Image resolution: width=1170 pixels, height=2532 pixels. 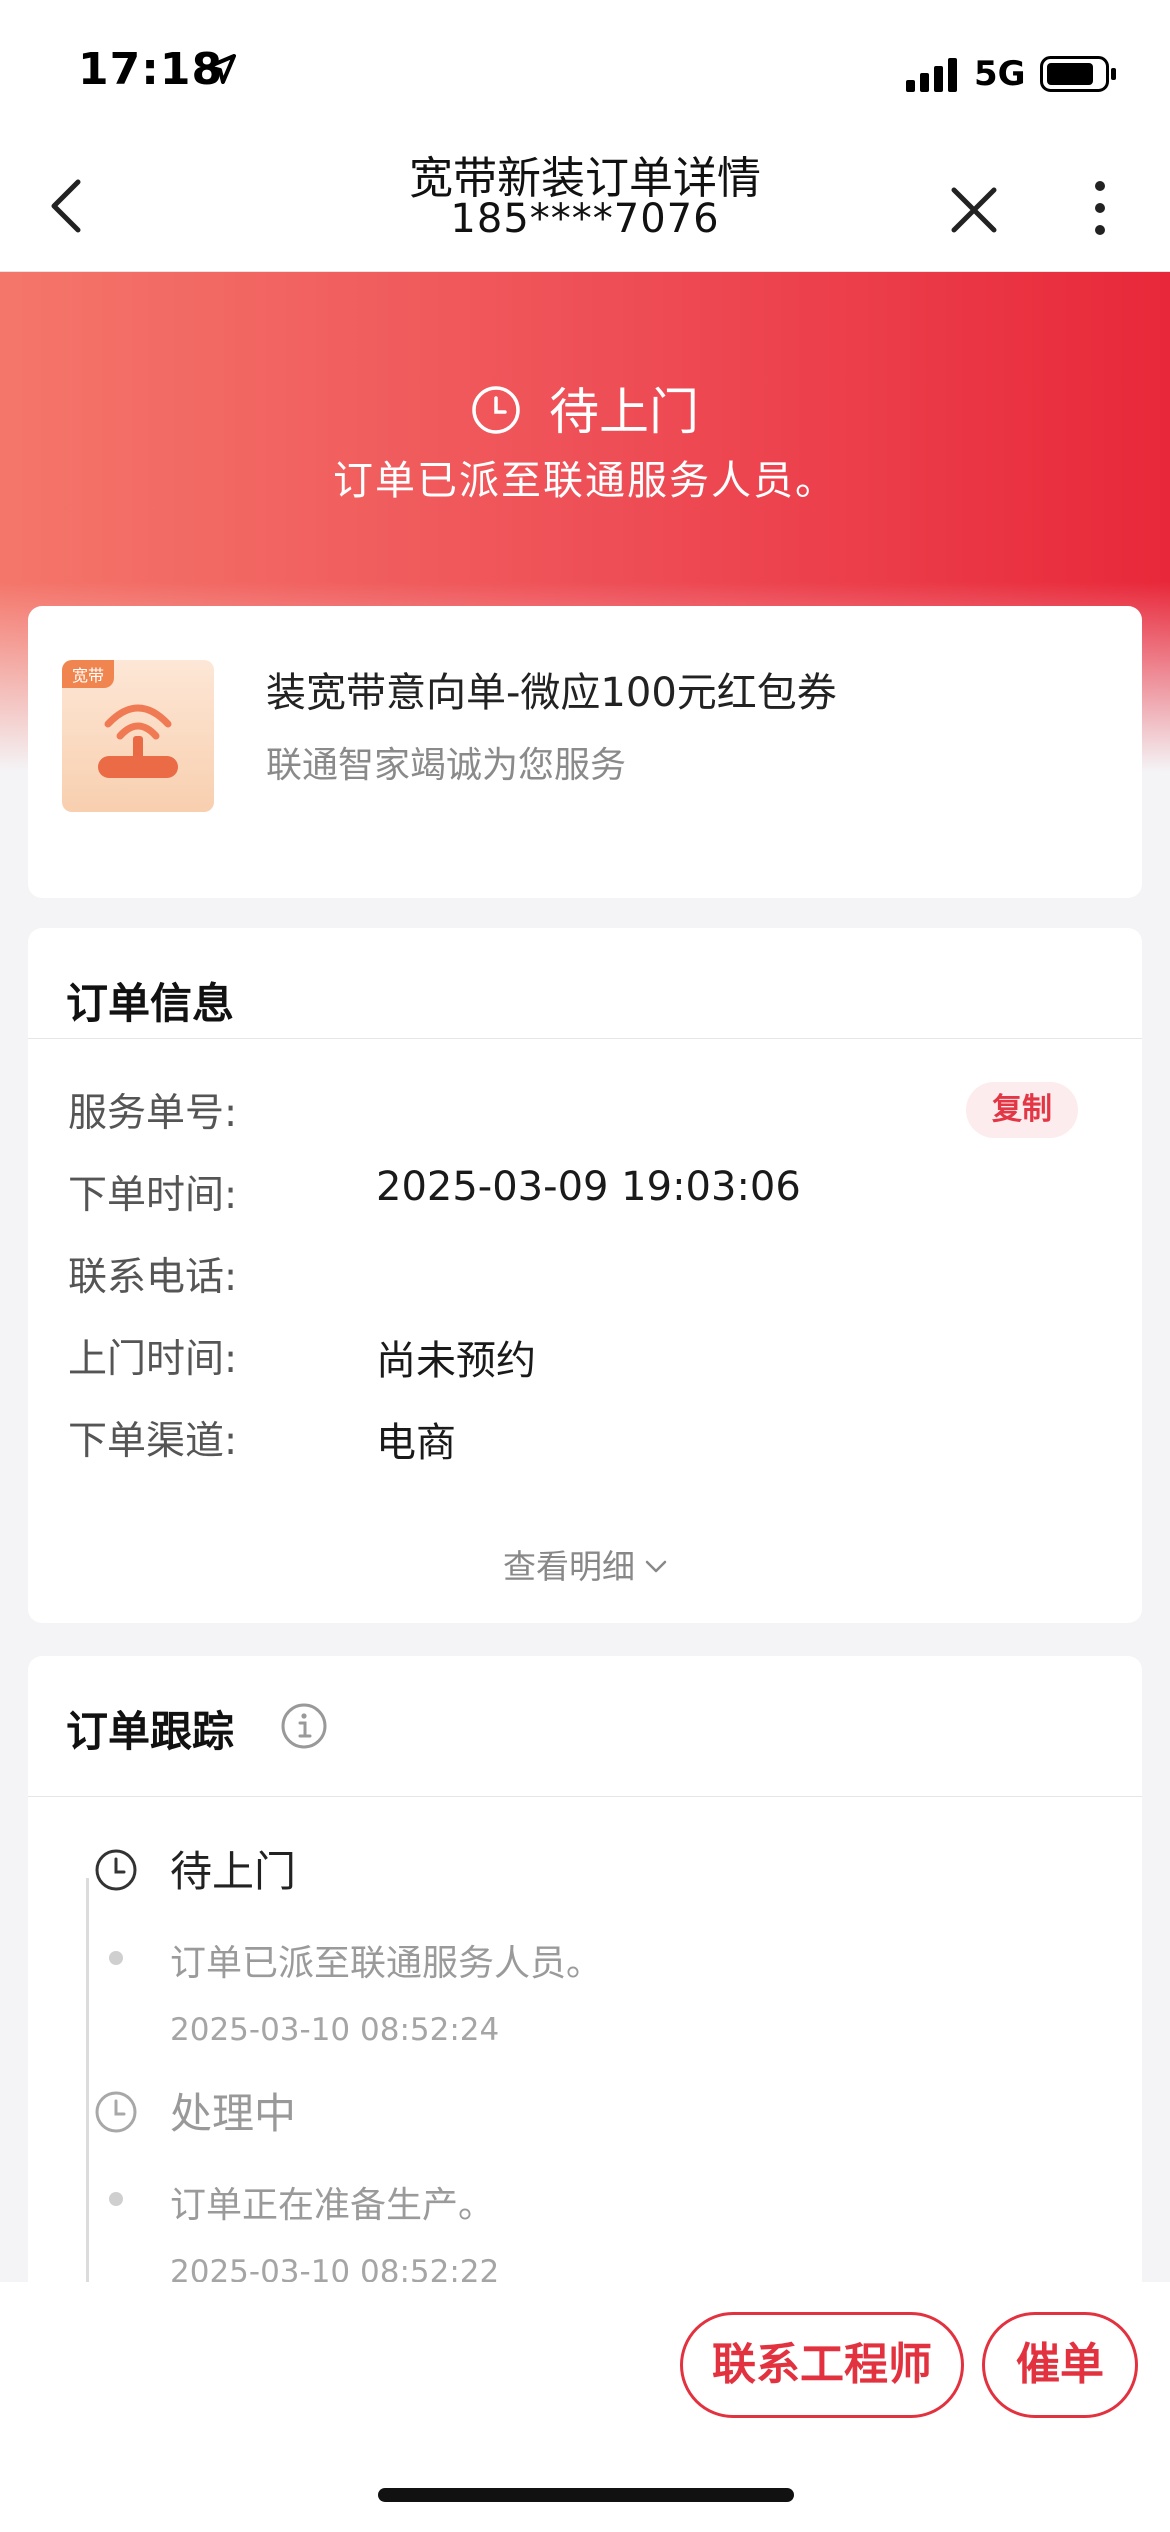 What do you see at coordinates (1078, 74) in the screenshot?
I see `battery-icon` at bounding box center [1078, 74].